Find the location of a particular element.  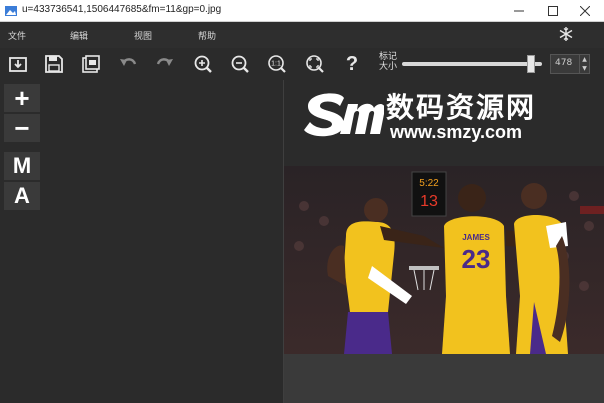

marker-size-label: 标记 大小 is located at coordinates (388, 62).